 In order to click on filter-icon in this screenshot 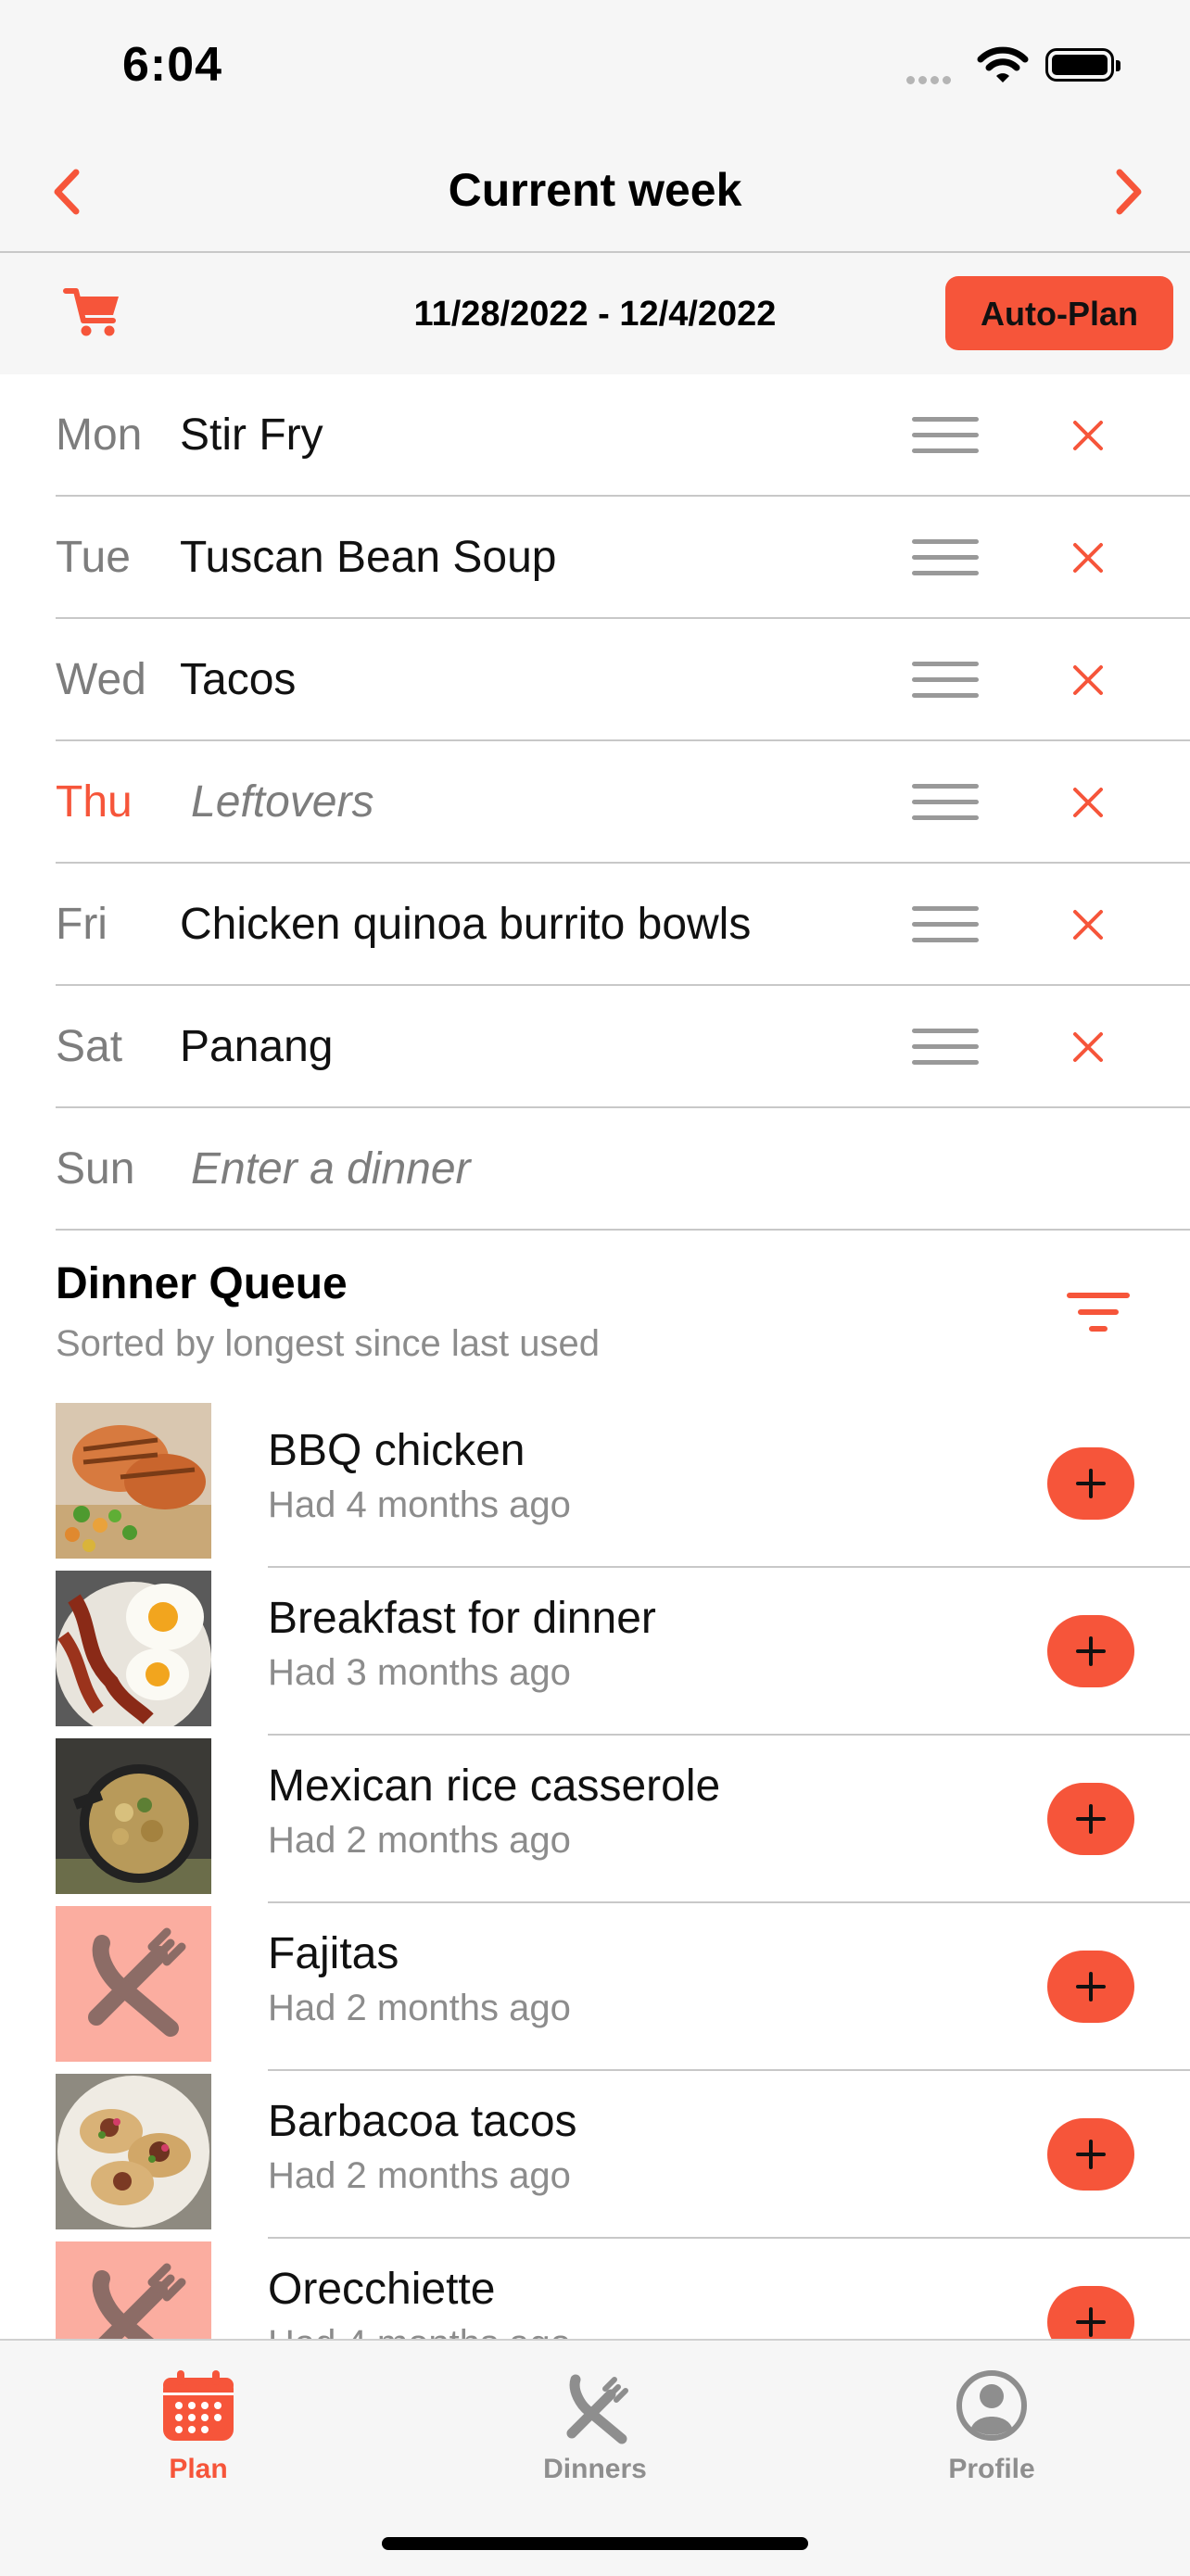, I will do `click(1098, 1313)`.